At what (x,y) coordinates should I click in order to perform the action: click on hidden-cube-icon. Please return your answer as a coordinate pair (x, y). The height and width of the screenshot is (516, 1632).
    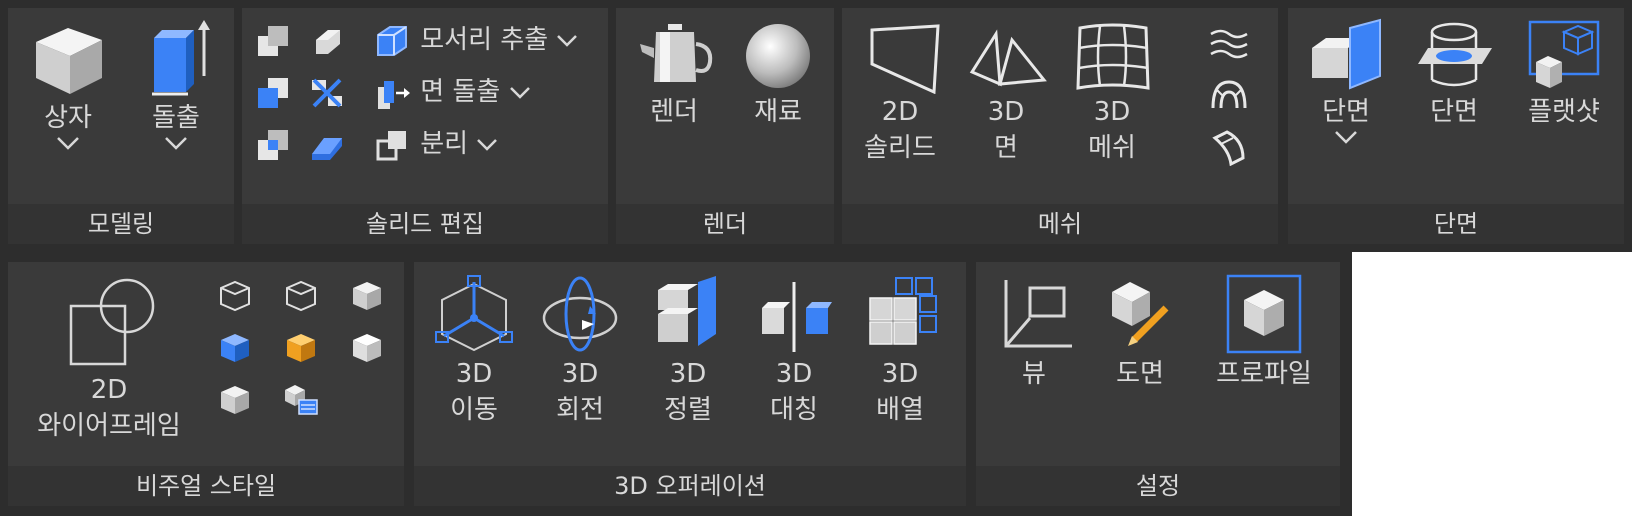
    Looking at the image, I should click on (301, 296).